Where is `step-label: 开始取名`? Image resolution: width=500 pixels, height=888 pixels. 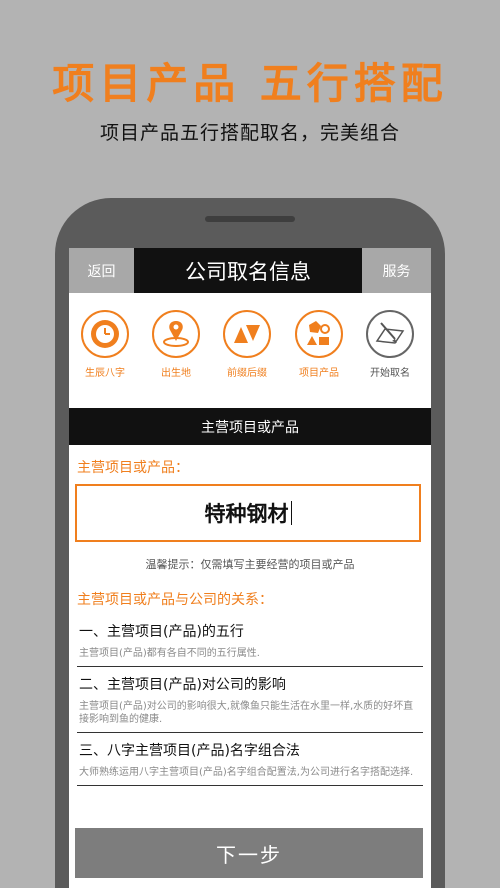
step-label: 开始取名 is located at coordinates (390, 373).